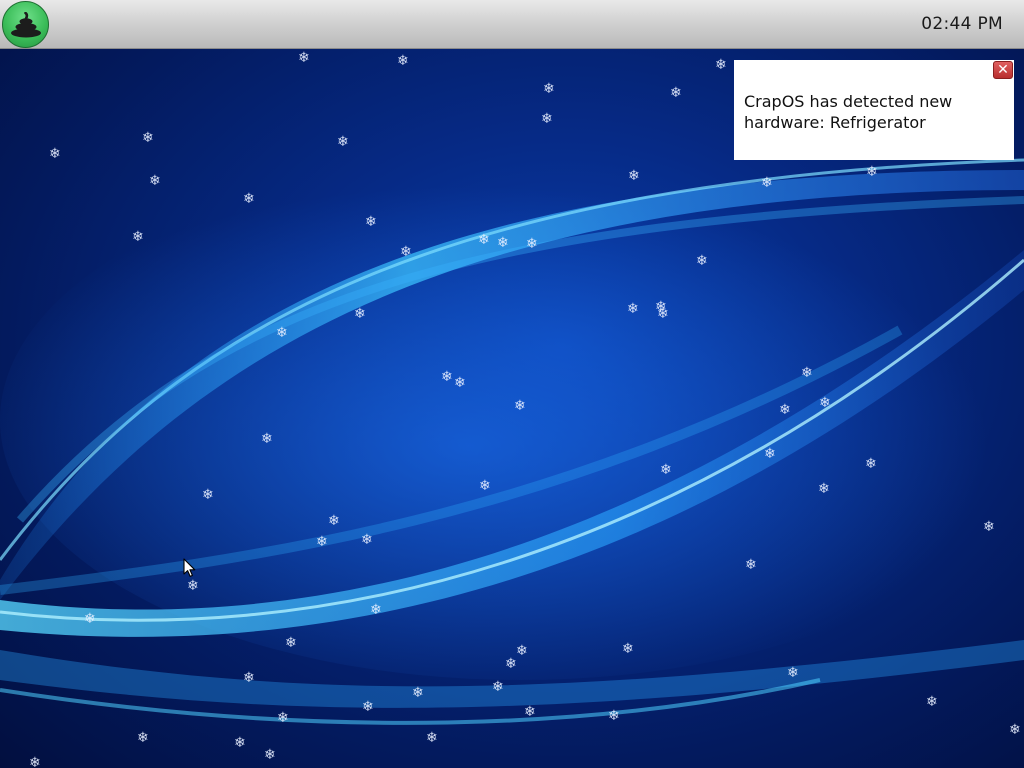 The width and height of the screenshot is (1024, 768). I want to click on close-icon: ✕, so click(1003, 70).